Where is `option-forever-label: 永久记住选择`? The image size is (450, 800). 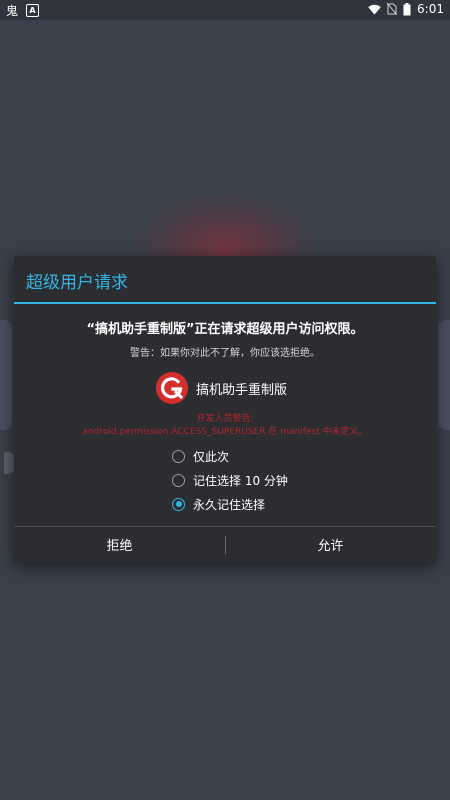
option-forever-label: 永久记住选择 is located at coordinates (229, 504).